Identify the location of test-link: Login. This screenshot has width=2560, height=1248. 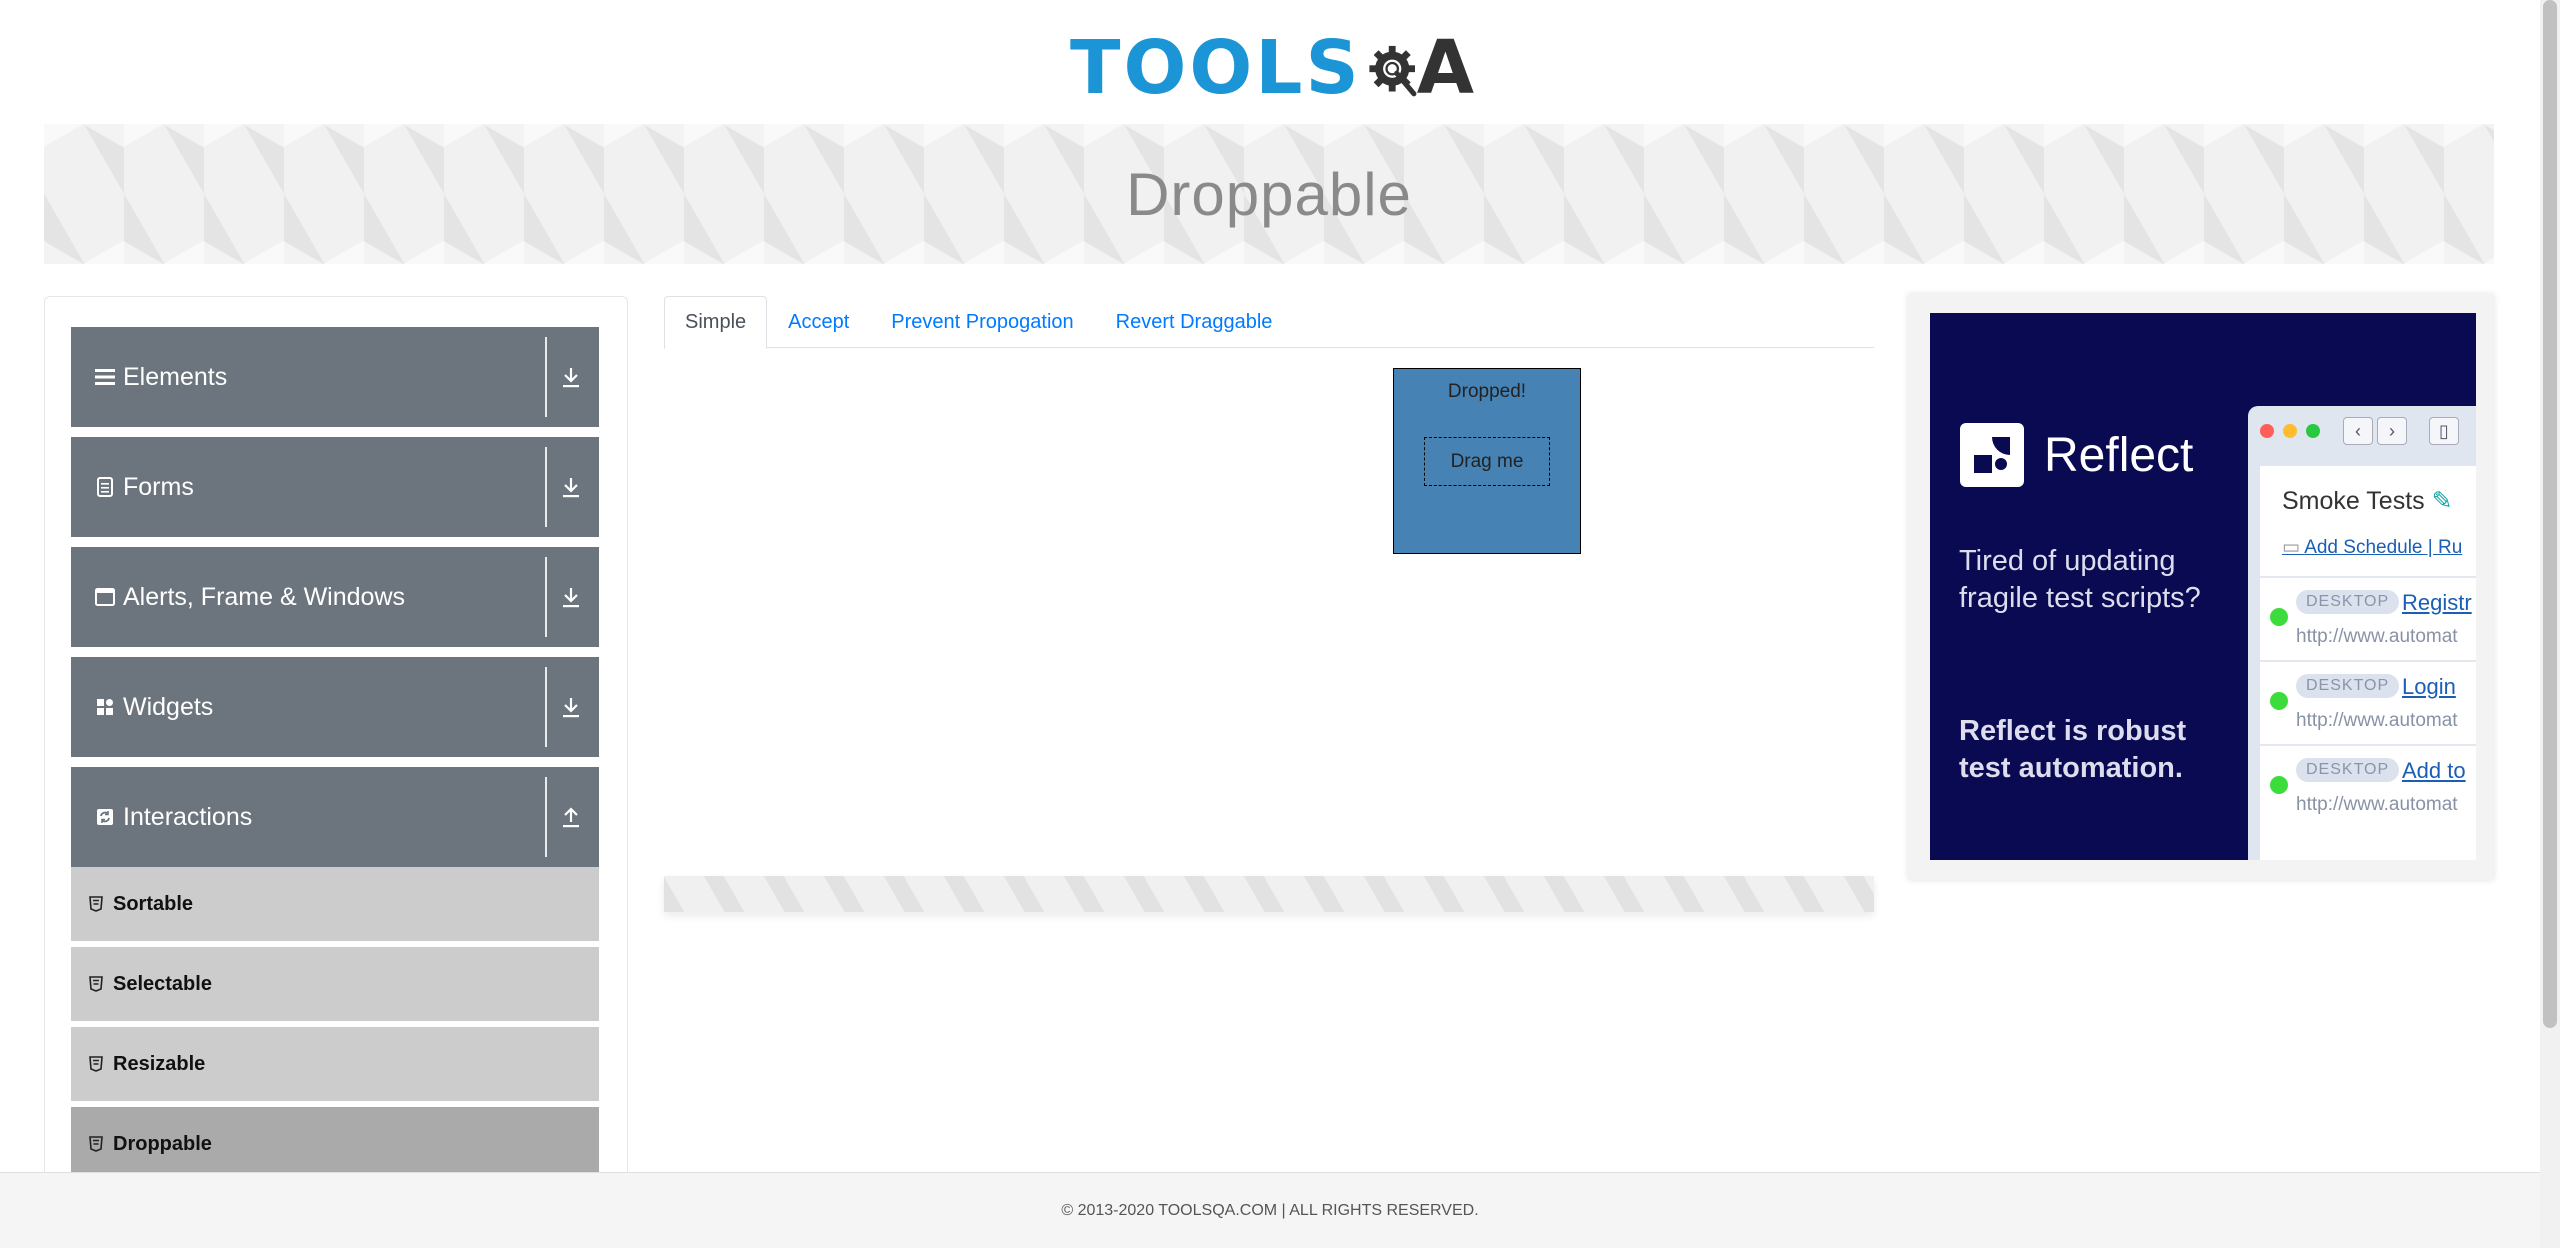
(2429, 686).